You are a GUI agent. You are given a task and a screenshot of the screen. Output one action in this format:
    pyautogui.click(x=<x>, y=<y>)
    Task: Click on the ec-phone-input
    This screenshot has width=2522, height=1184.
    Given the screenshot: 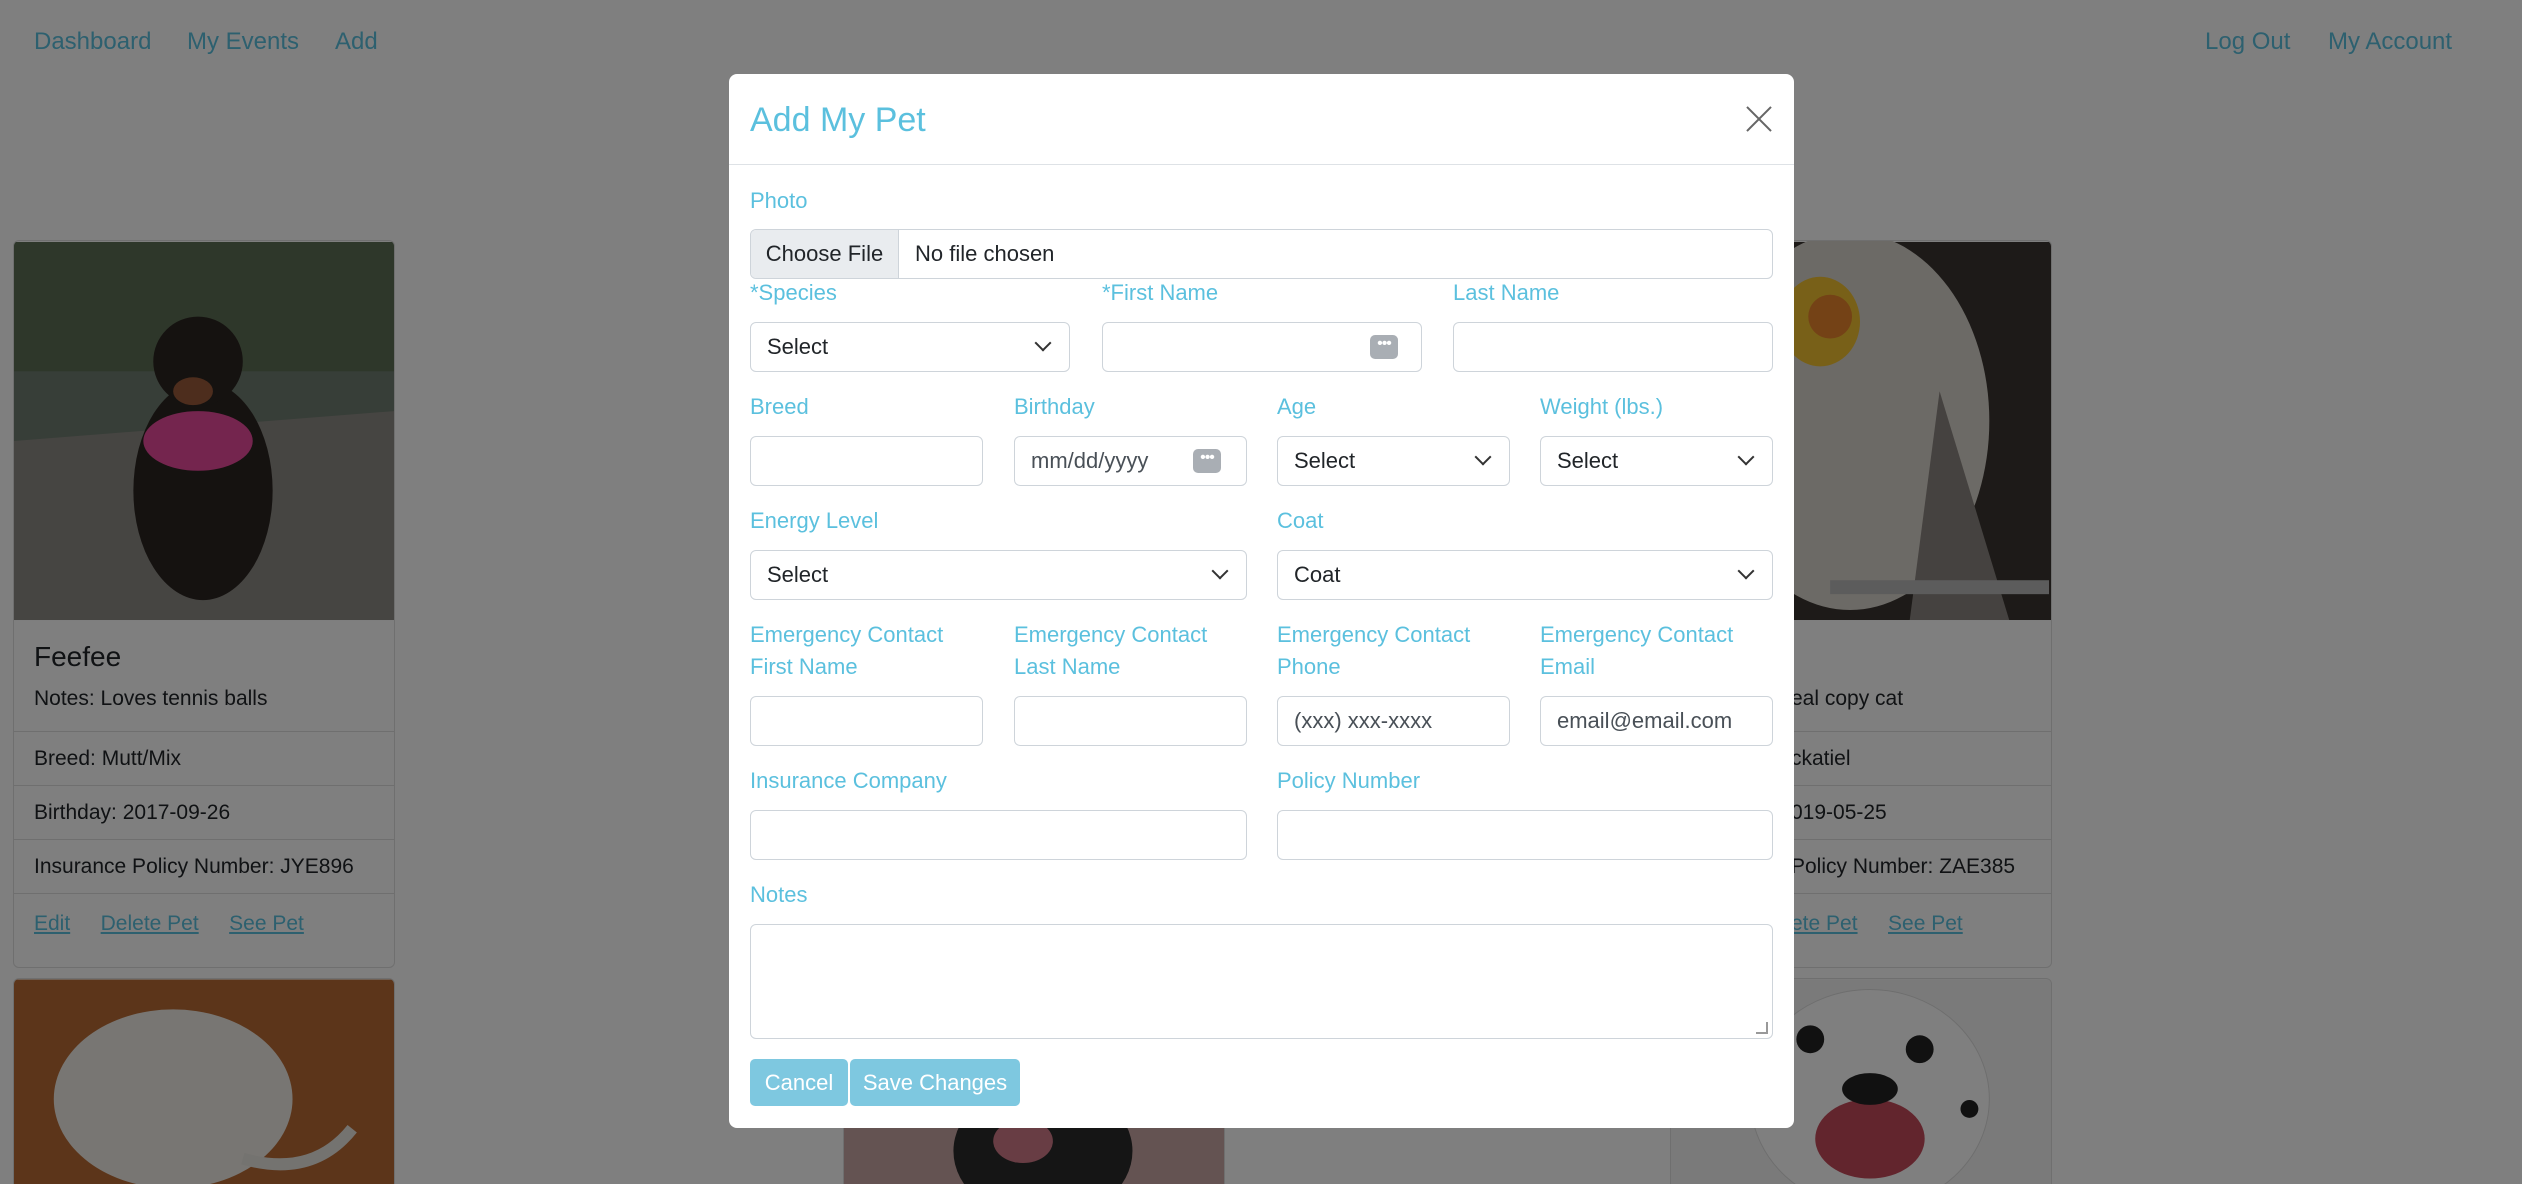 What is the action you would take?
    pyautogui.click(x=1393, y=721)
    